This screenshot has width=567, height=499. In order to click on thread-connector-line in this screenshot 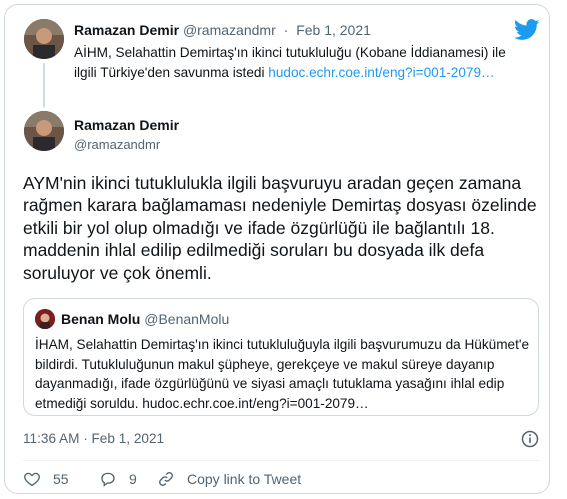, I will do `click(44, 85)`.